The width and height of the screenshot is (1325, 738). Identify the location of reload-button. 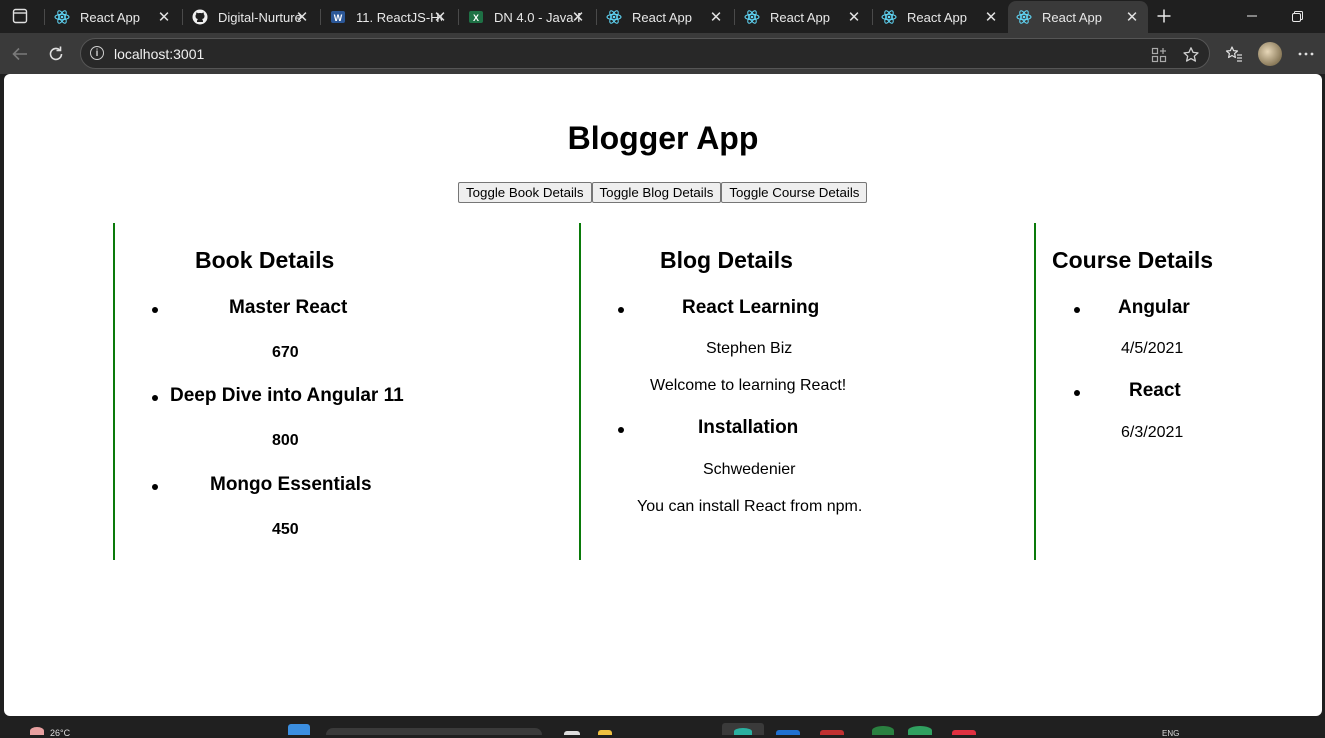
(56, 54).